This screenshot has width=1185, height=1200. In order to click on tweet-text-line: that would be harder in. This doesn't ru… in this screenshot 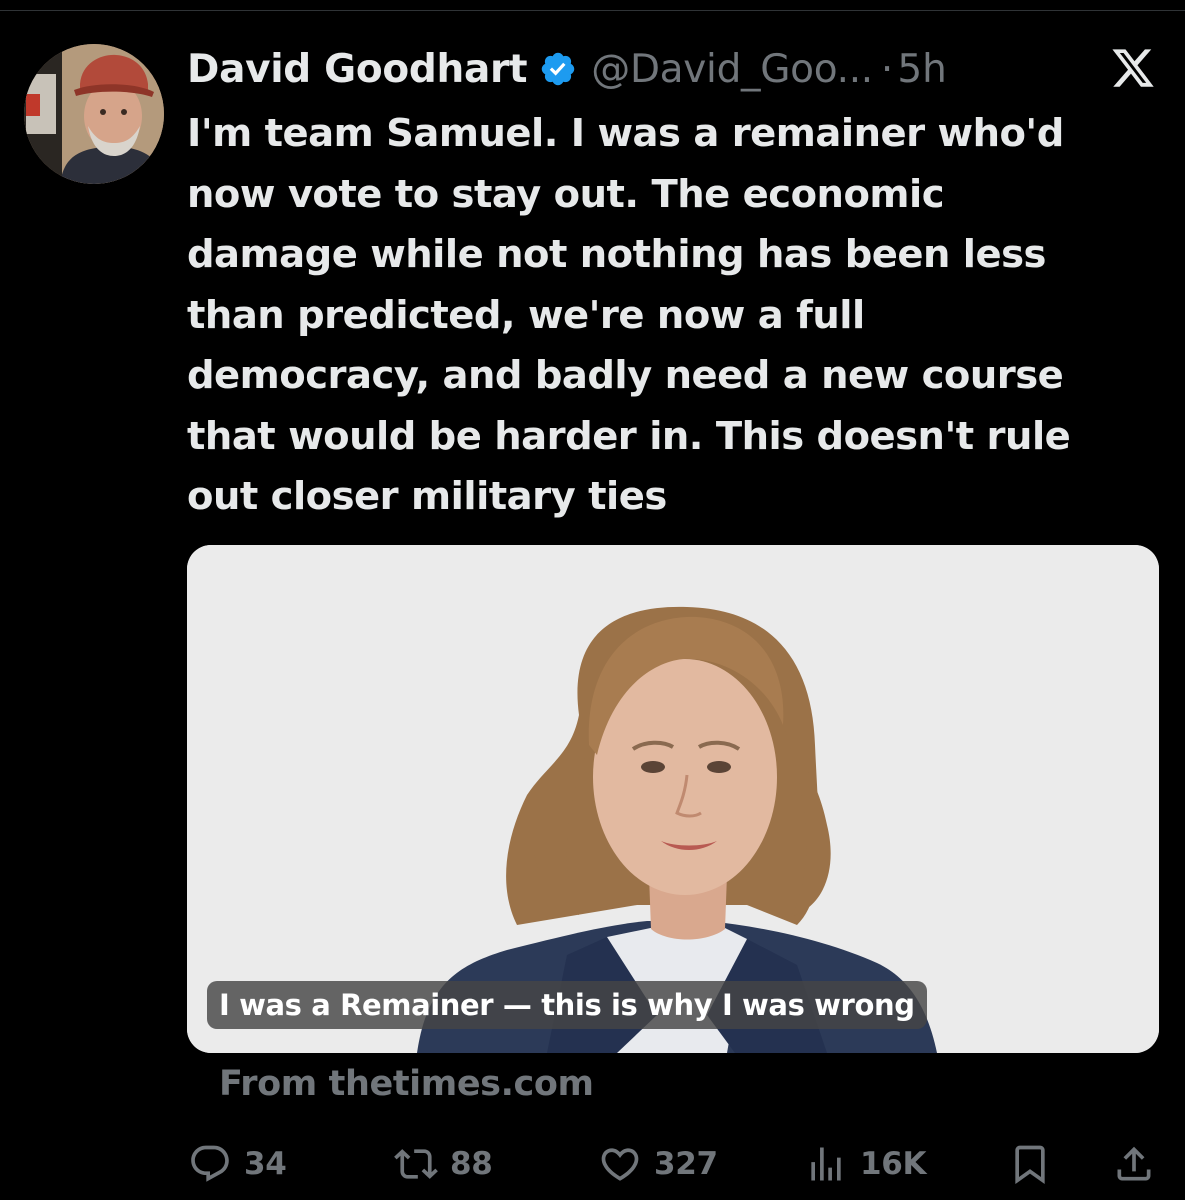, I will do `click(629, 436)`.